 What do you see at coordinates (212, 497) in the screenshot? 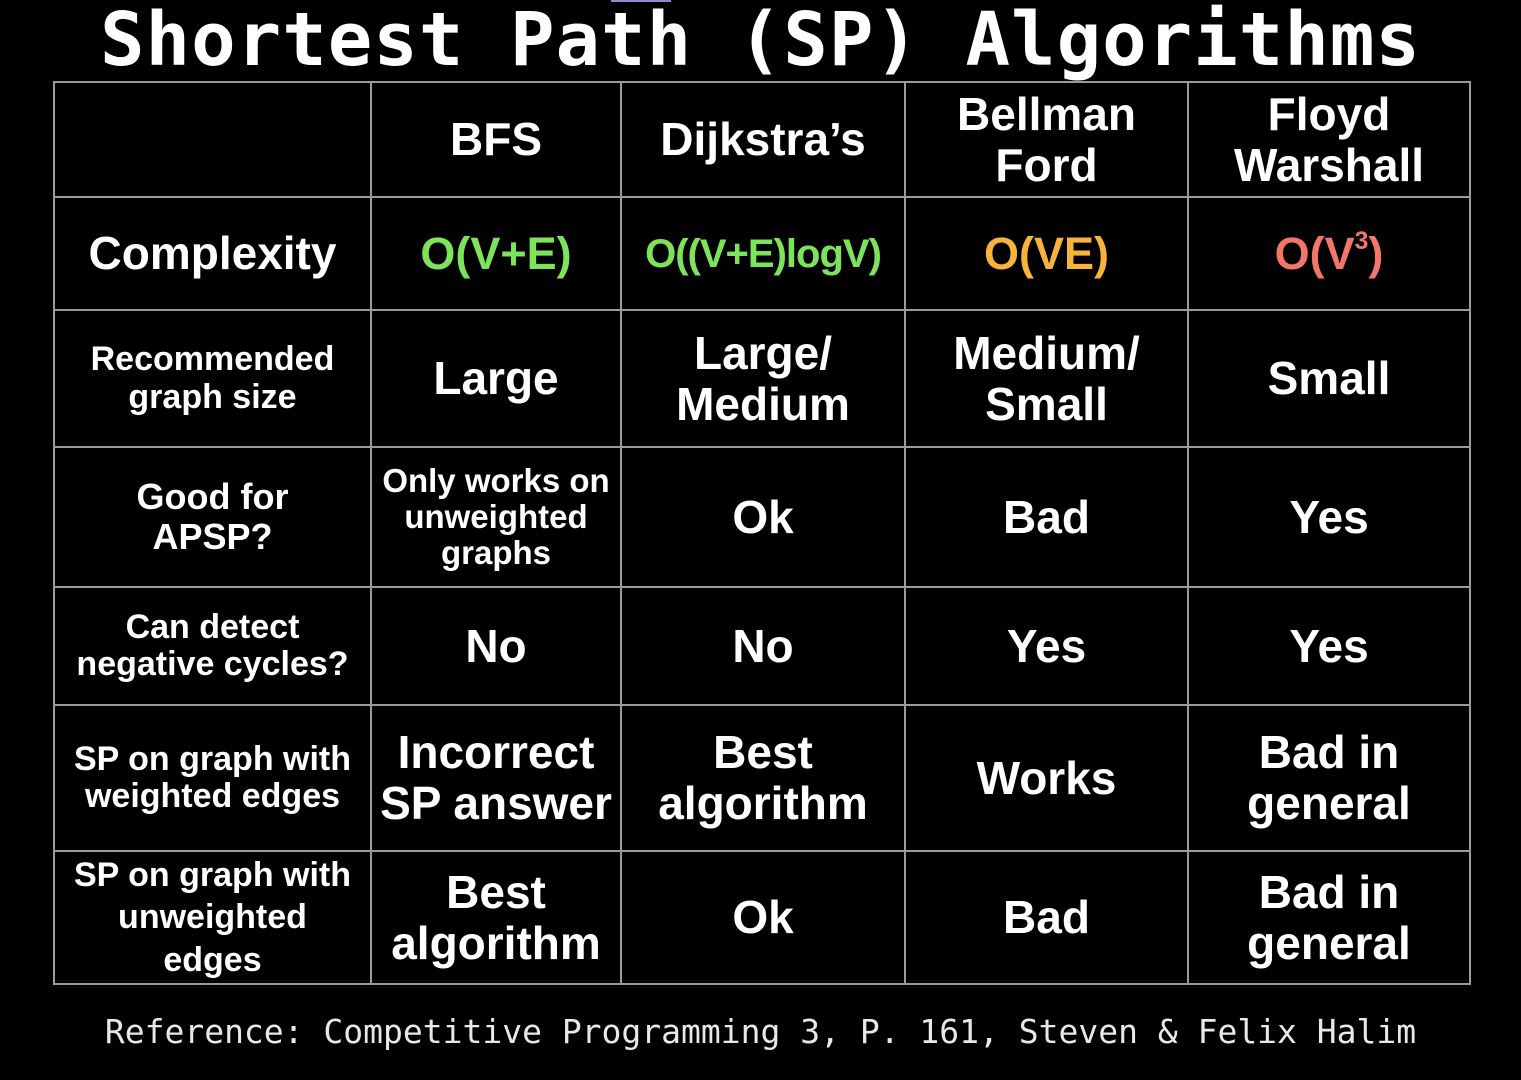
I see `row-label-line: Good for` at bounding box center [212, 497].